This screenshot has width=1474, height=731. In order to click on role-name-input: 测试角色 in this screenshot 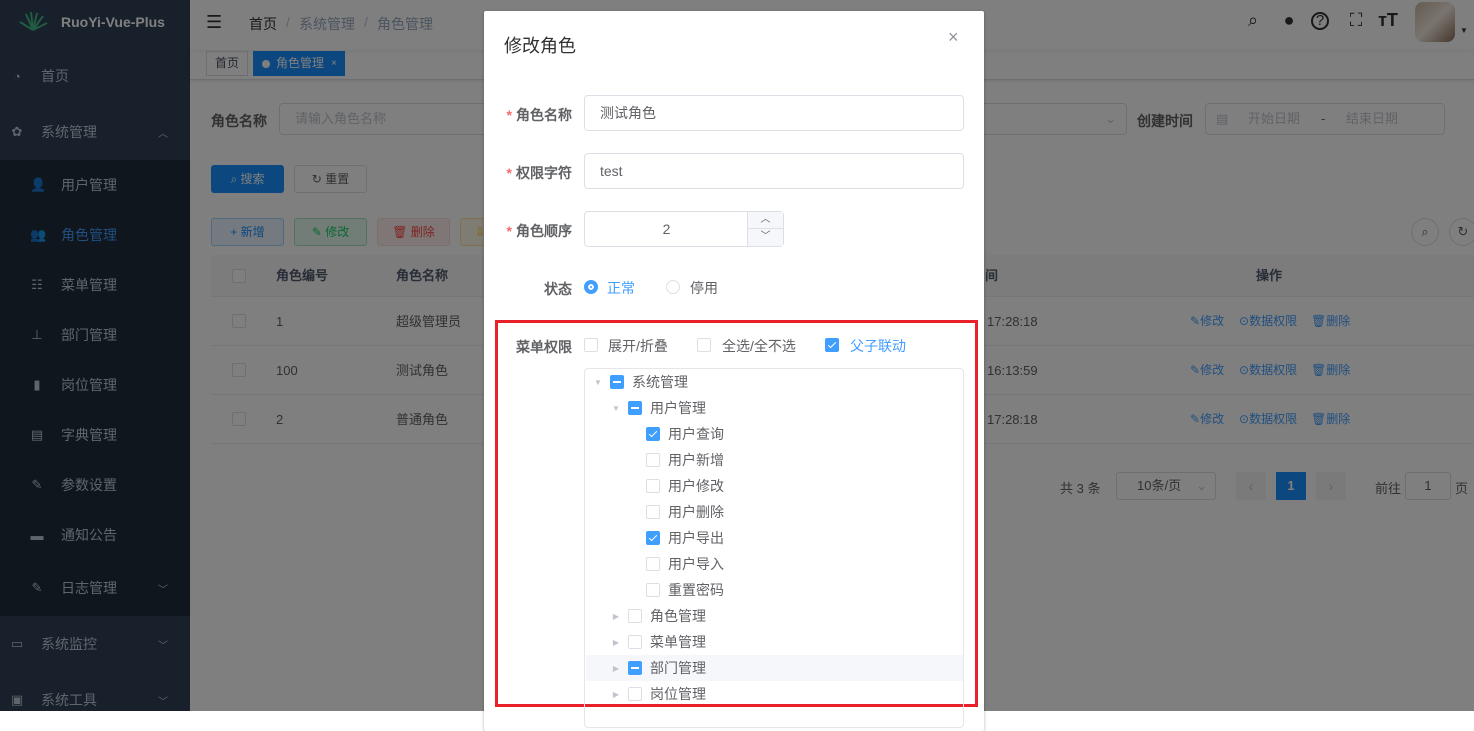, I will do `click(774, 113)`.